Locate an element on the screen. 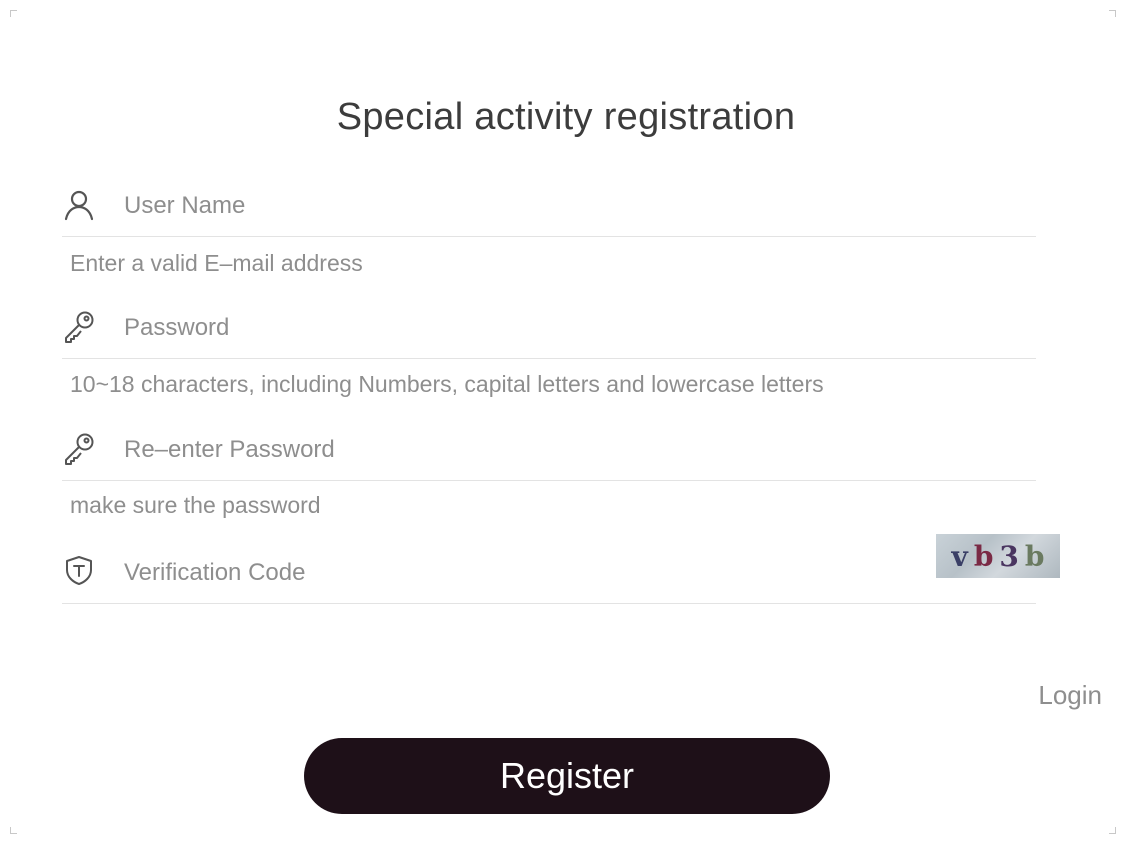 Image resolution: width=1122 pixels, height=842 pixels. email-hint: Enter a valid E–mail address is located at coordinates (216, 263).